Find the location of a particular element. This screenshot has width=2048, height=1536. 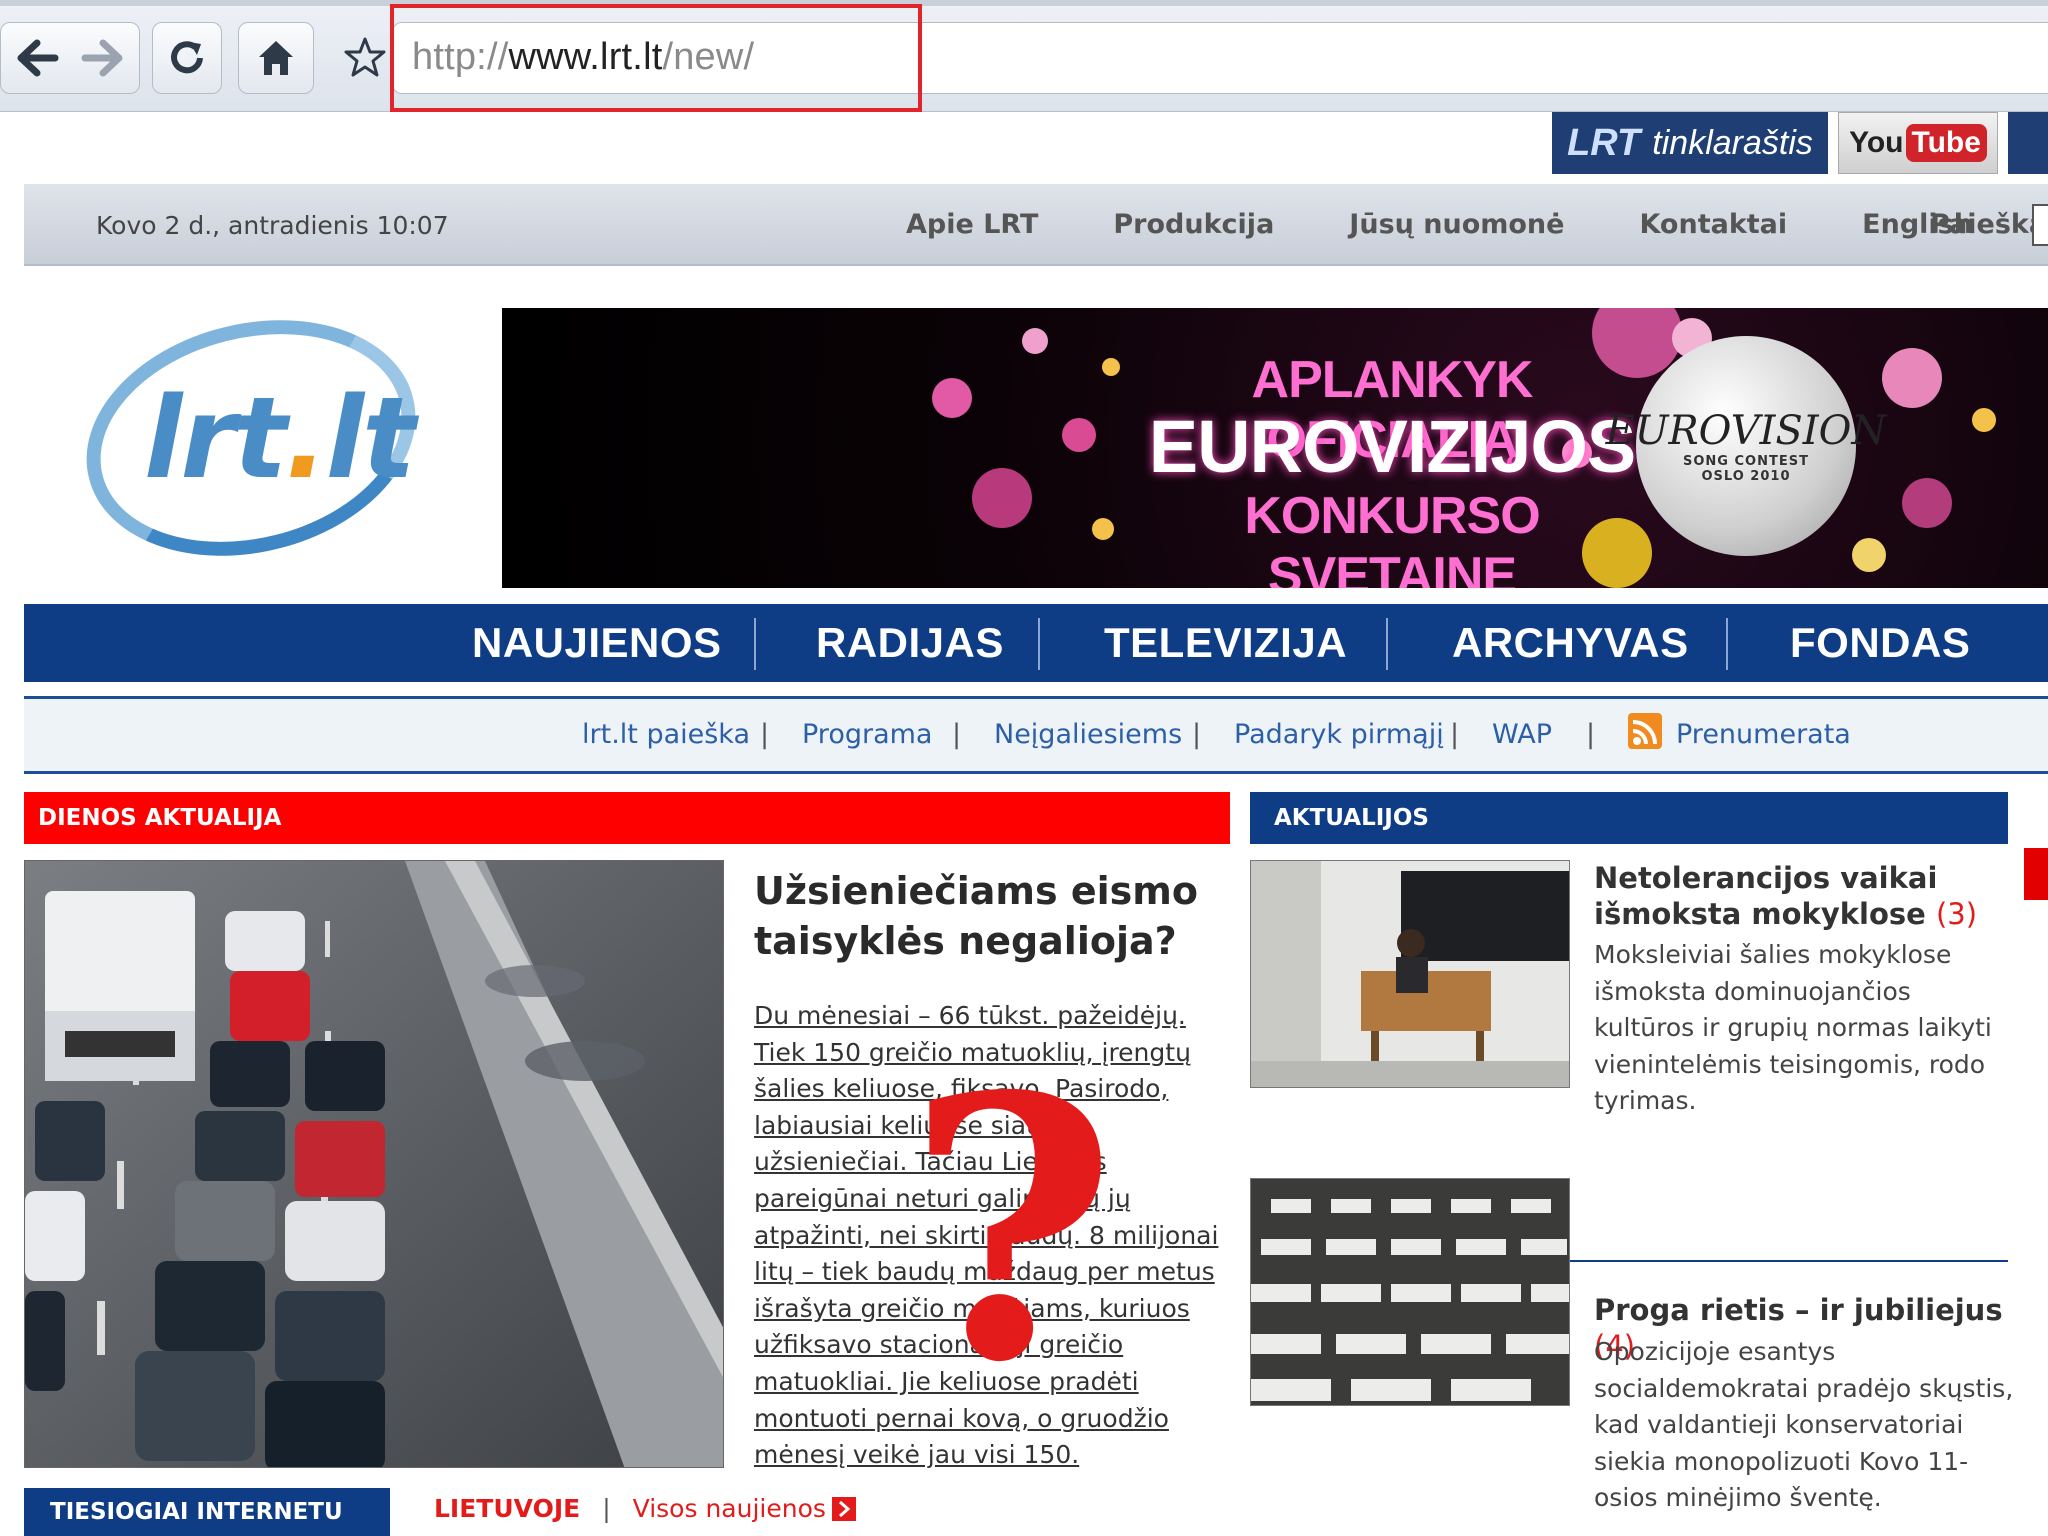

reload-button is located at coordinates (187, 58).